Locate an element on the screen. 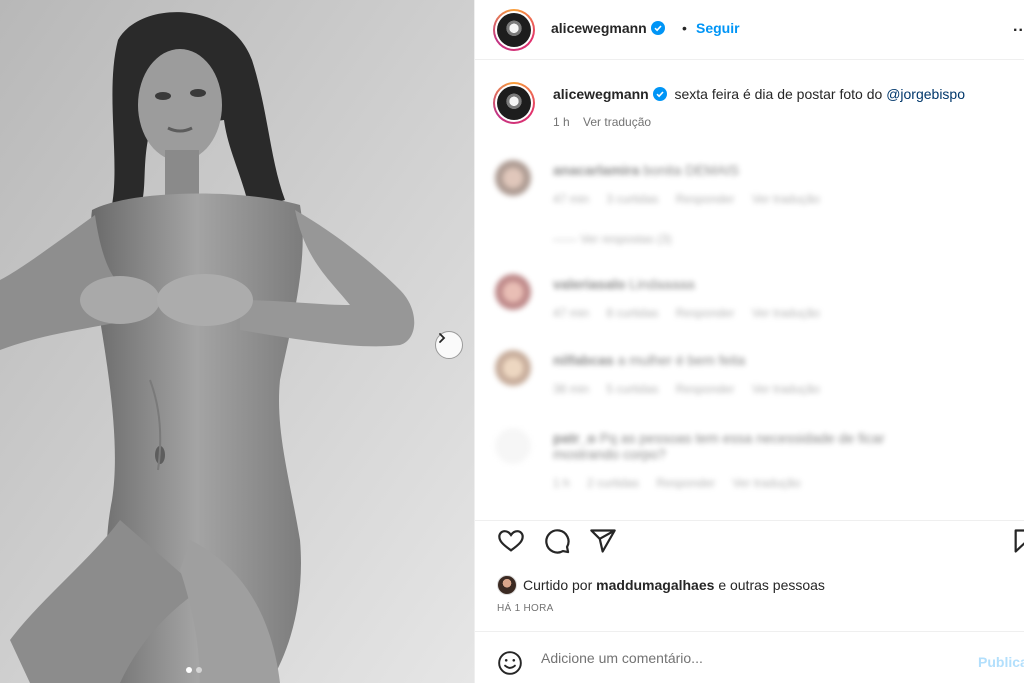  chevron-right-icon is located at coordinates (442, 338).